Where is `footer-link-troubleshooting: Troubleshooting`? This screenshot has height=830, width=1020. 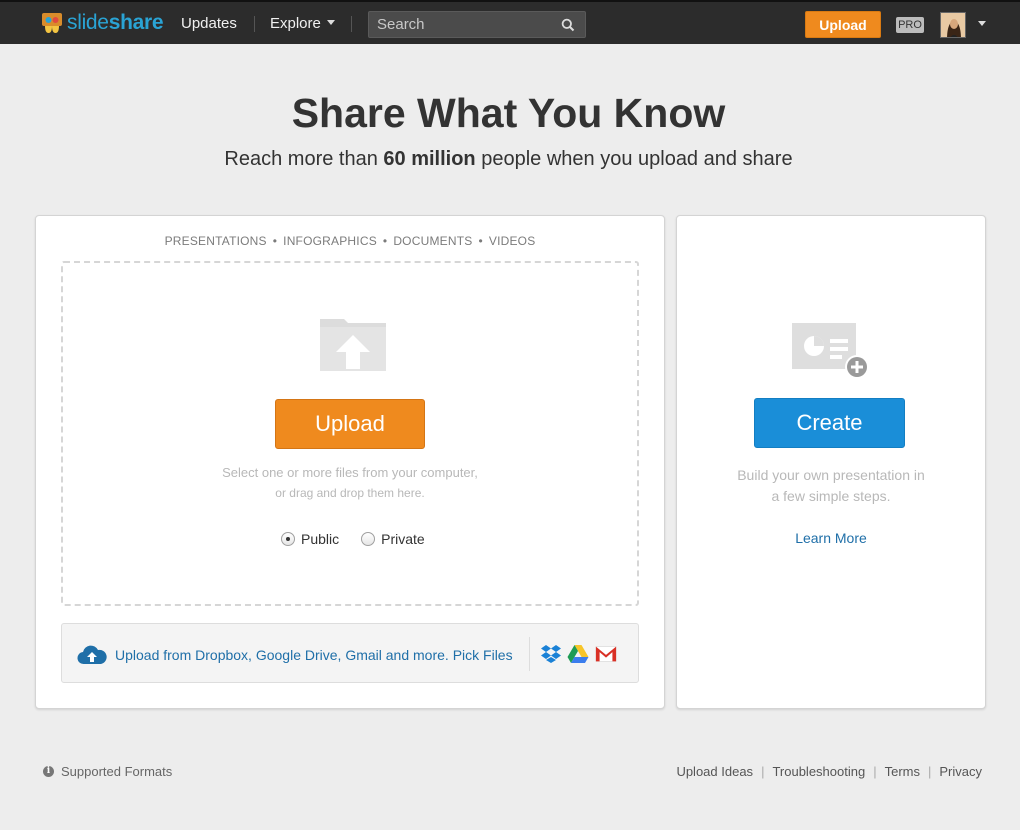 footer-link-troubleshooting: Troubleshooting is located at coordinates (818, 771).